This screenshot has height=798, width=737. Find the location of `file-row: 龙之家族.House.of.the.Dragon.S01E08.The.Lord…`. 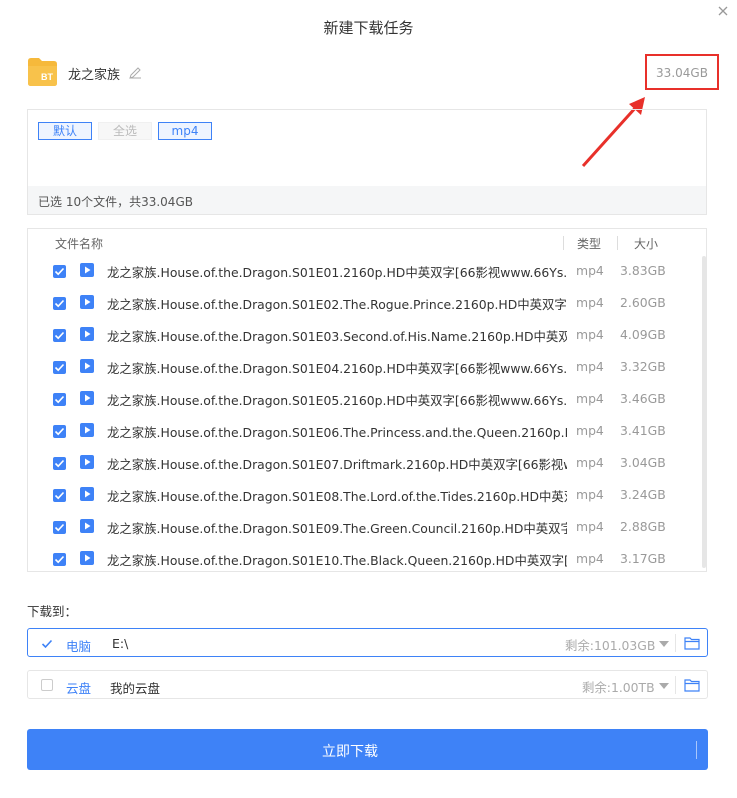

file-row: 龙之家族.House.of.the.Dragon.S01E08.The.Lord… is located at coordinates (364, 498).